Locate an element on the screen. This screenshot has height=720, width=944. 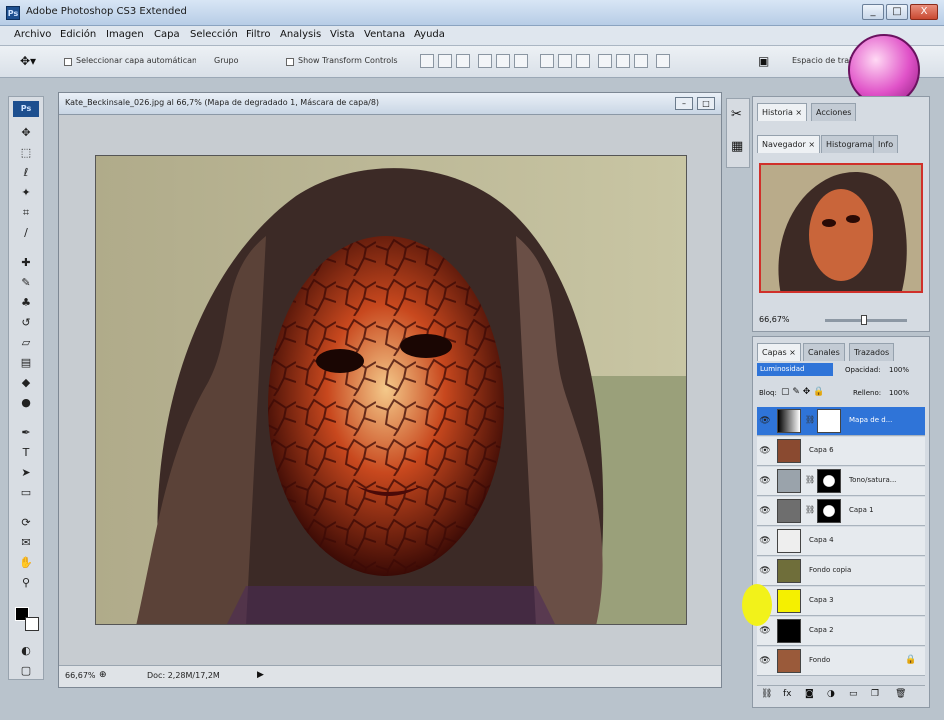
type-tool-icon: T is located at coordinates (26, 453).